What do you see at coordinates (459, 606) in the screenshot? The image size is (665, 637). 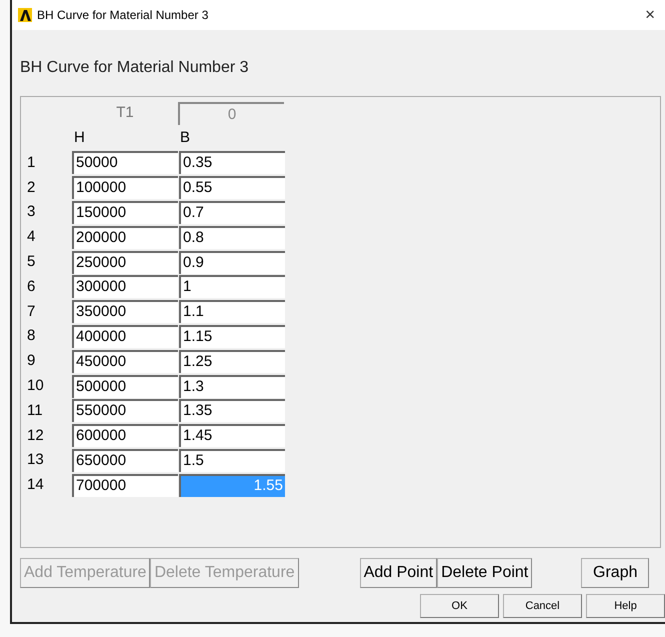 I see `button: OK` at bounding box center [459, 606].